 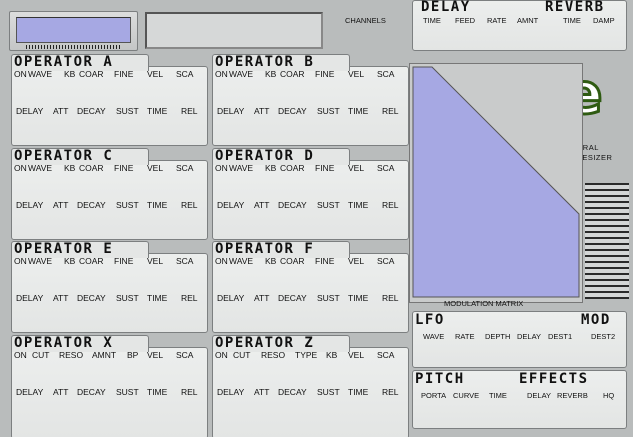 I want to click on param-label-reso: RESO, so click(x=273, y=355).